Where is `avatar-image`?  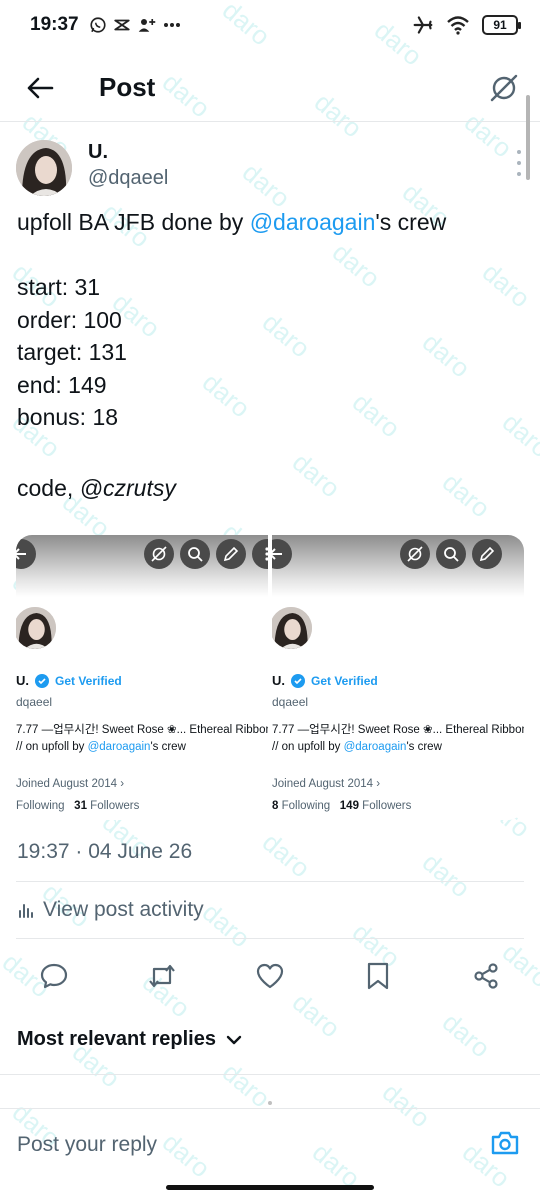 avatar-image is located at coordinates (44, 168).